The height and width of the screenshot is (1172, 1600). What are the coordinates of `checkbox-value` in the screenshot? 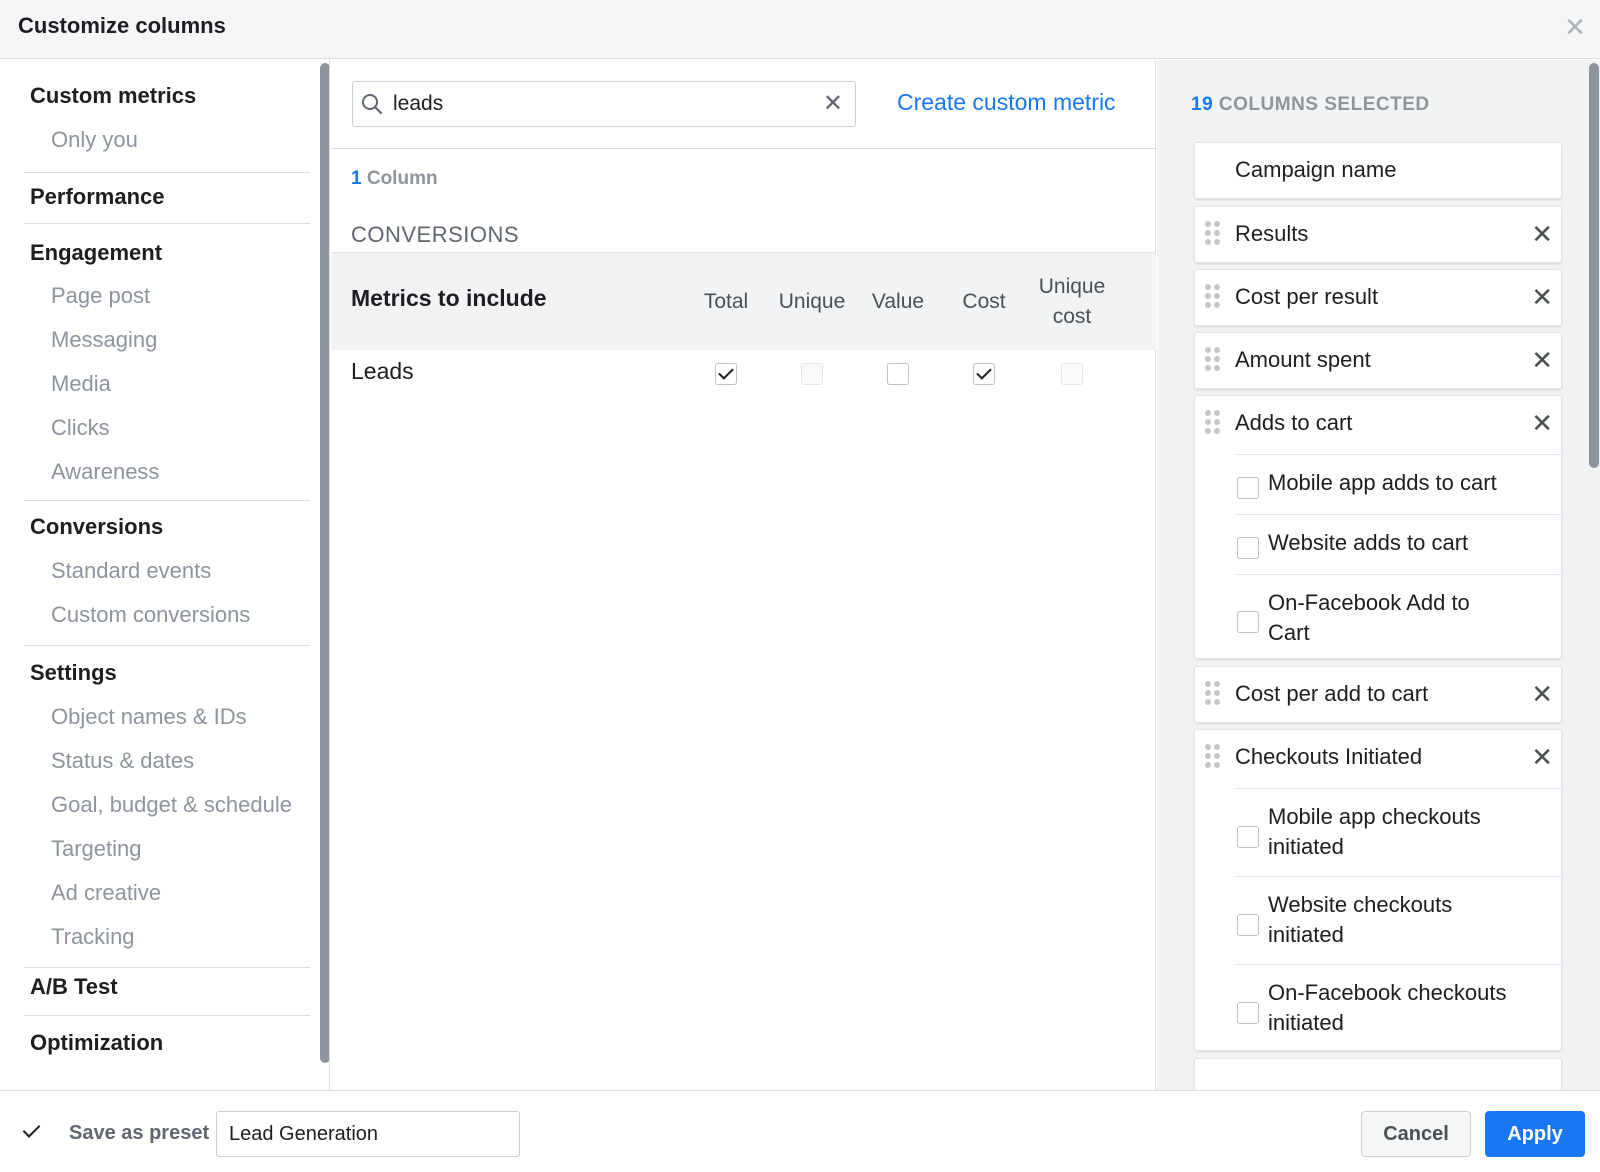 It's located at (898, 374).